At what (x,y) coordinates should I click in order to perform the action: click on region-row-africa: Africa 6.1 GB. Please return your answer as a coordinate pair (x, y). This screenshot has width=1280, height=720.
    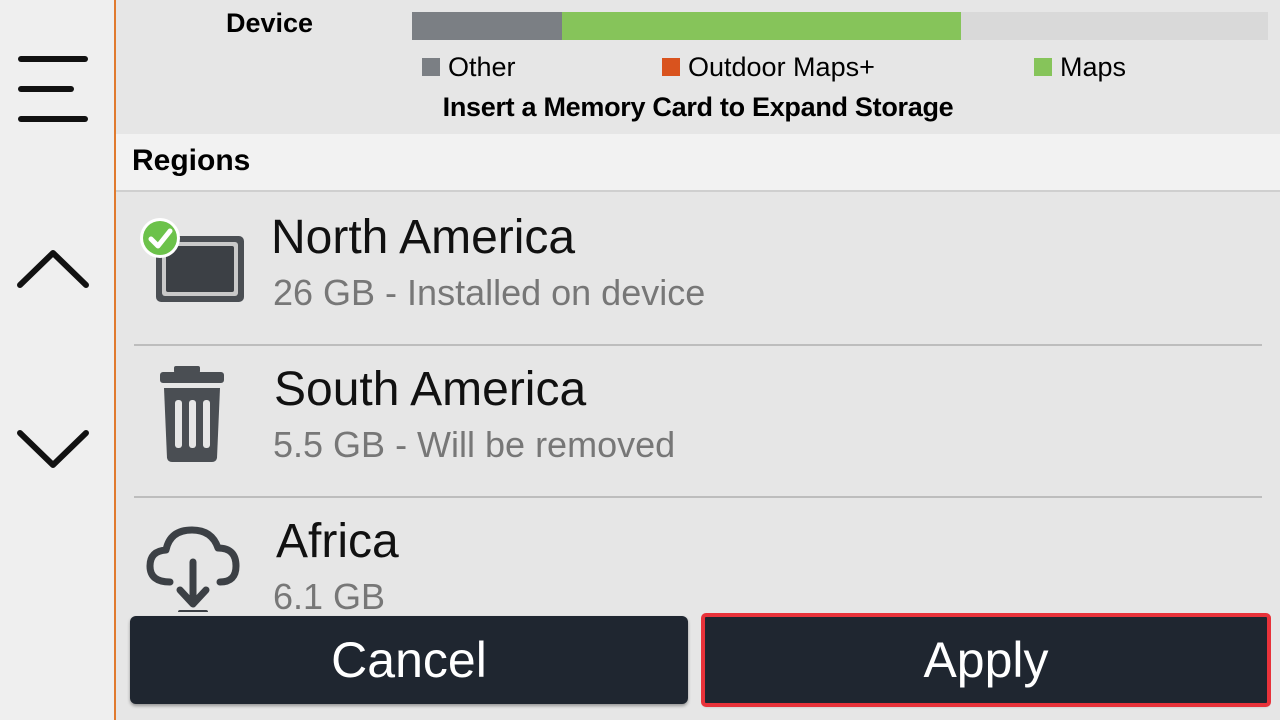
    Looking at the image, I should click on (698, 555).